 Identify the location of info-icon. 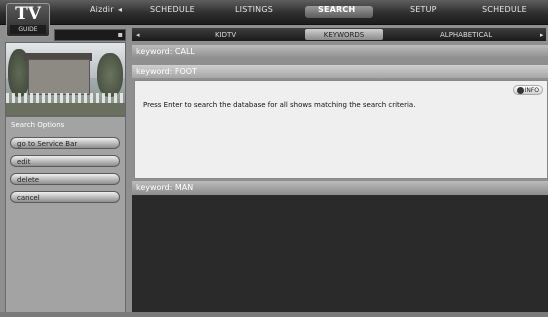
(520, 90).